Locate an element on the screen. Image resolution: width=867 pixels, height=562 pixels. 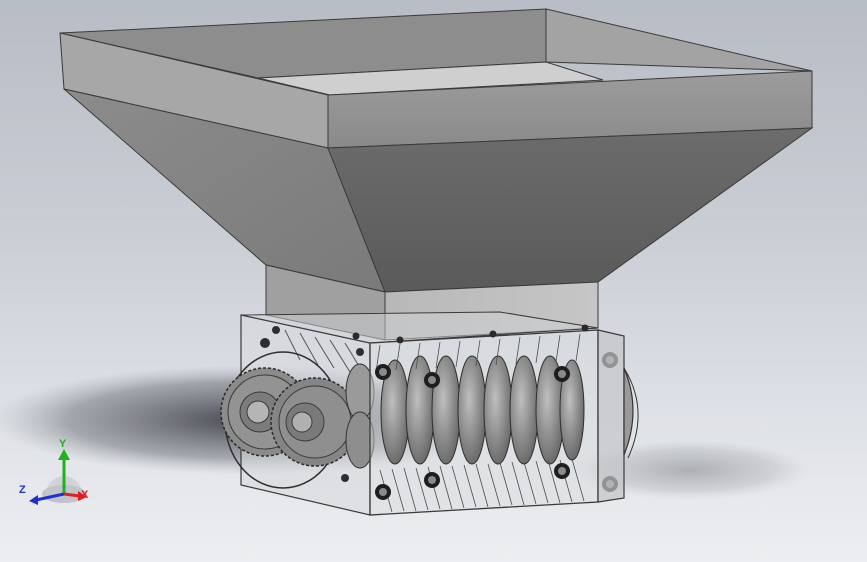
axis-y-label: Y is located at coordinates (63, 444).